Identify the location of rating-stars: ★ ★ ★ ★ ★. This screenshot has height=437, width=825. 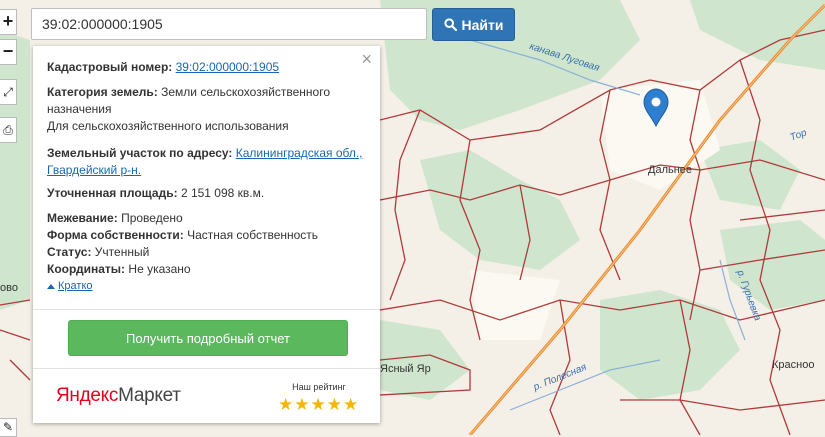
(318, 404).